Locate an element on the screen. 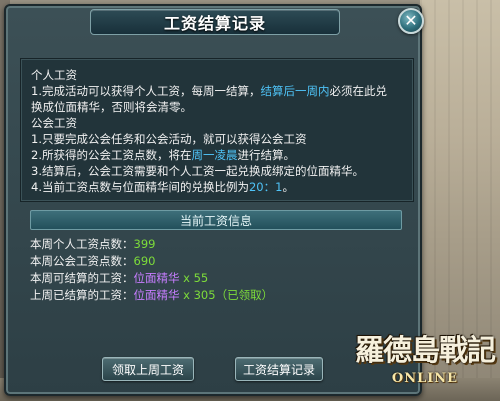  personal-rule-highlight: 结算后一周内 is located at coordinates (295, 91).